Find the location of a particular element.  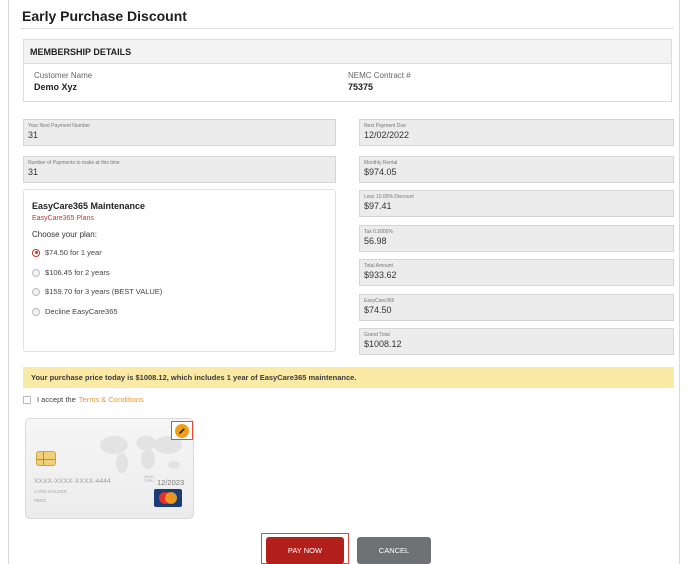

thru-label: THRU is located at coordinates (149, 481).